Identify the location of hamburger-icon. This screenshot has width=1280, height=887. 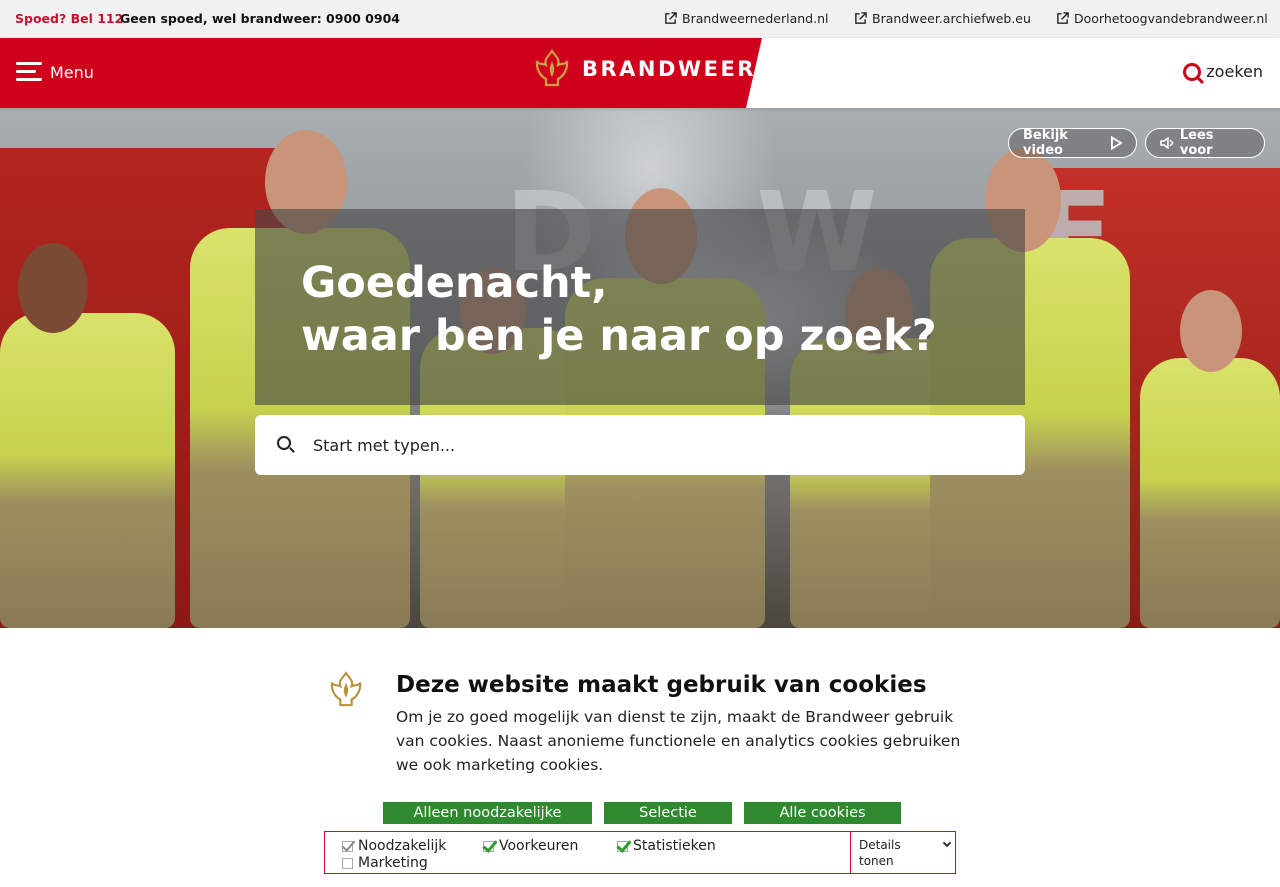
(29, 72).